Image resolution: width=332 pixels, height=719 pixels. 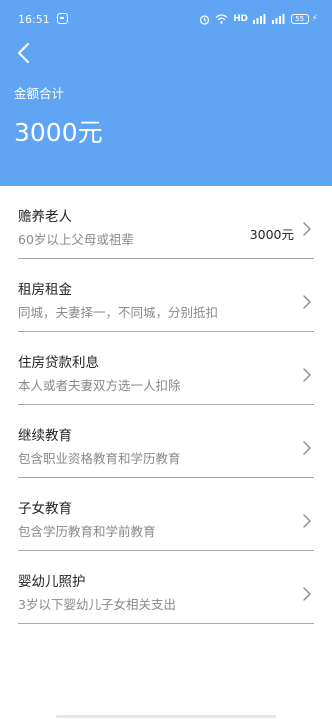 I want to click on item-title: 租房租金, so click(x=45, y=290).